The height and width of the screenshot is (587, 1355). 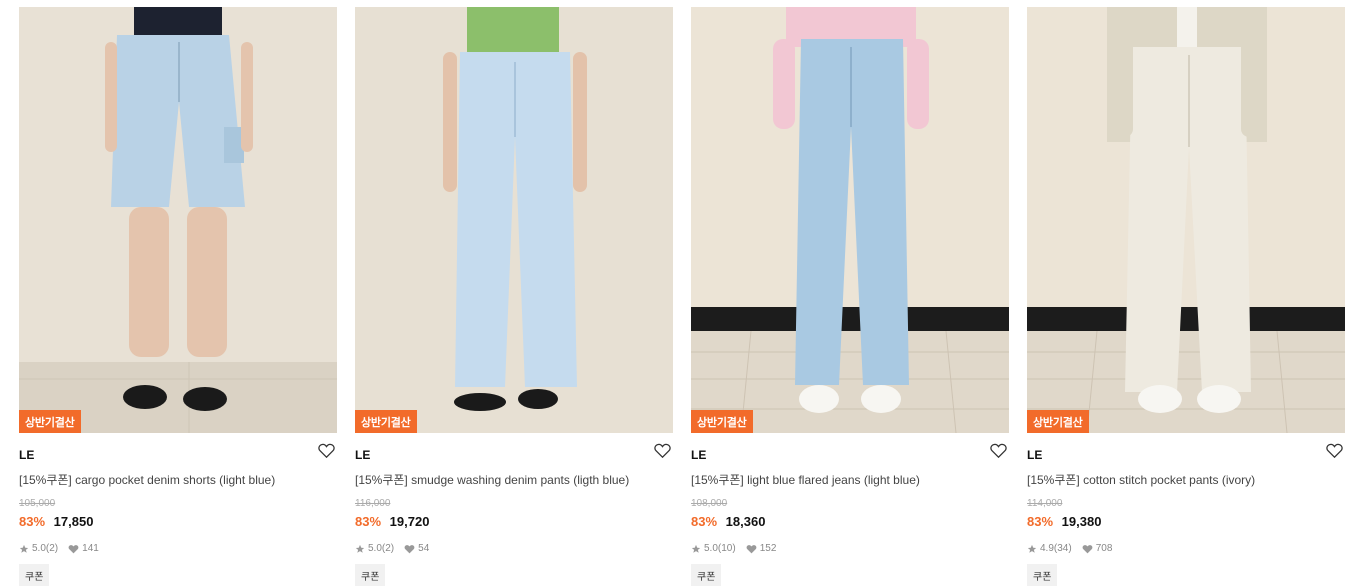 I want to click on original-price: 116,000, so click(x=373, y=503).